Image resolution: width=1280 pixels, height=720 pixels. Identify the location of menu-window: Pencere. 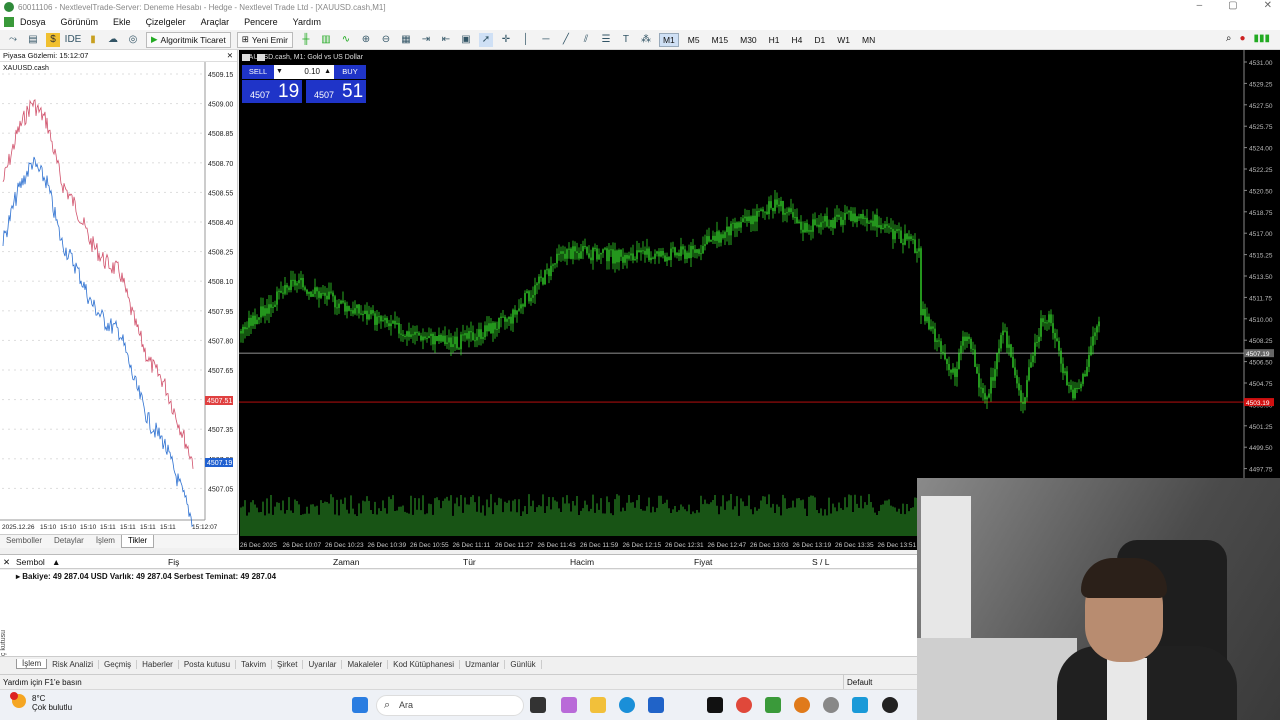
(261, 22).